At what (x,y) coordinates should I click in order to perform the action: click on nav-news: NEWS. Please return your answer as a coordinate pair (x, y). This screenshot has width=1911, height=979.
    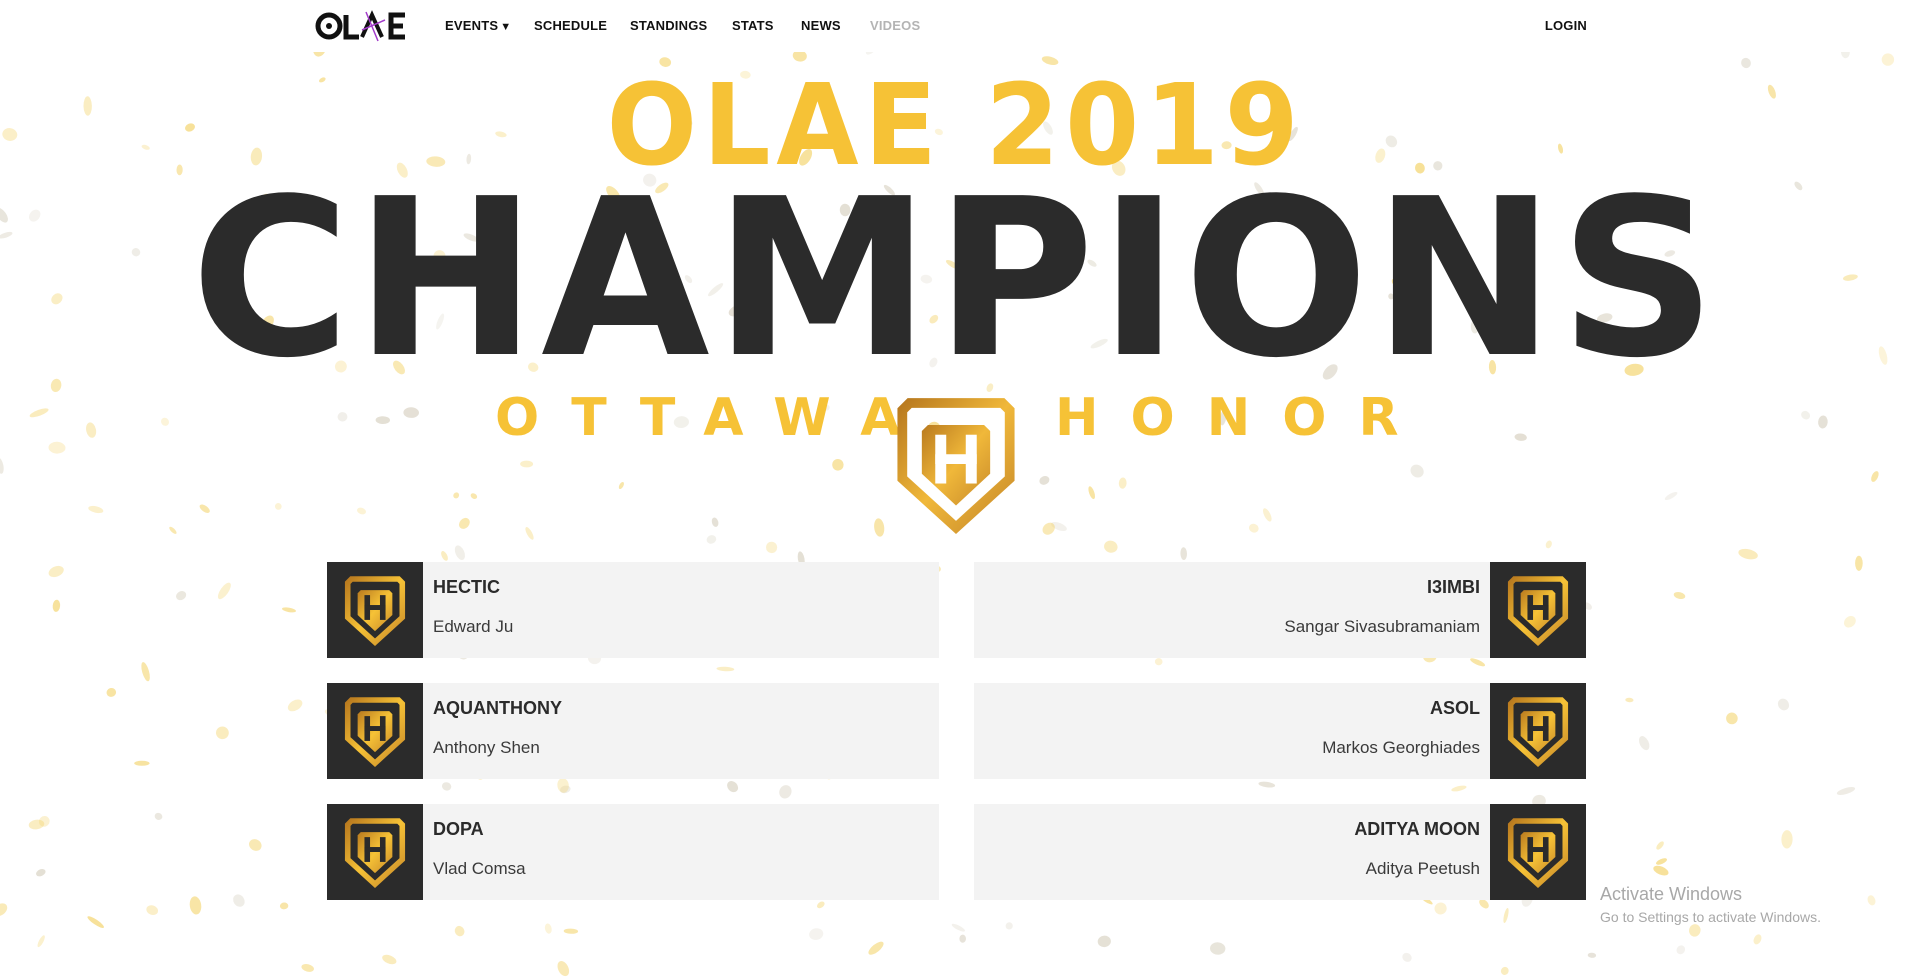
    Looking at the image, I should click on (821, 25).